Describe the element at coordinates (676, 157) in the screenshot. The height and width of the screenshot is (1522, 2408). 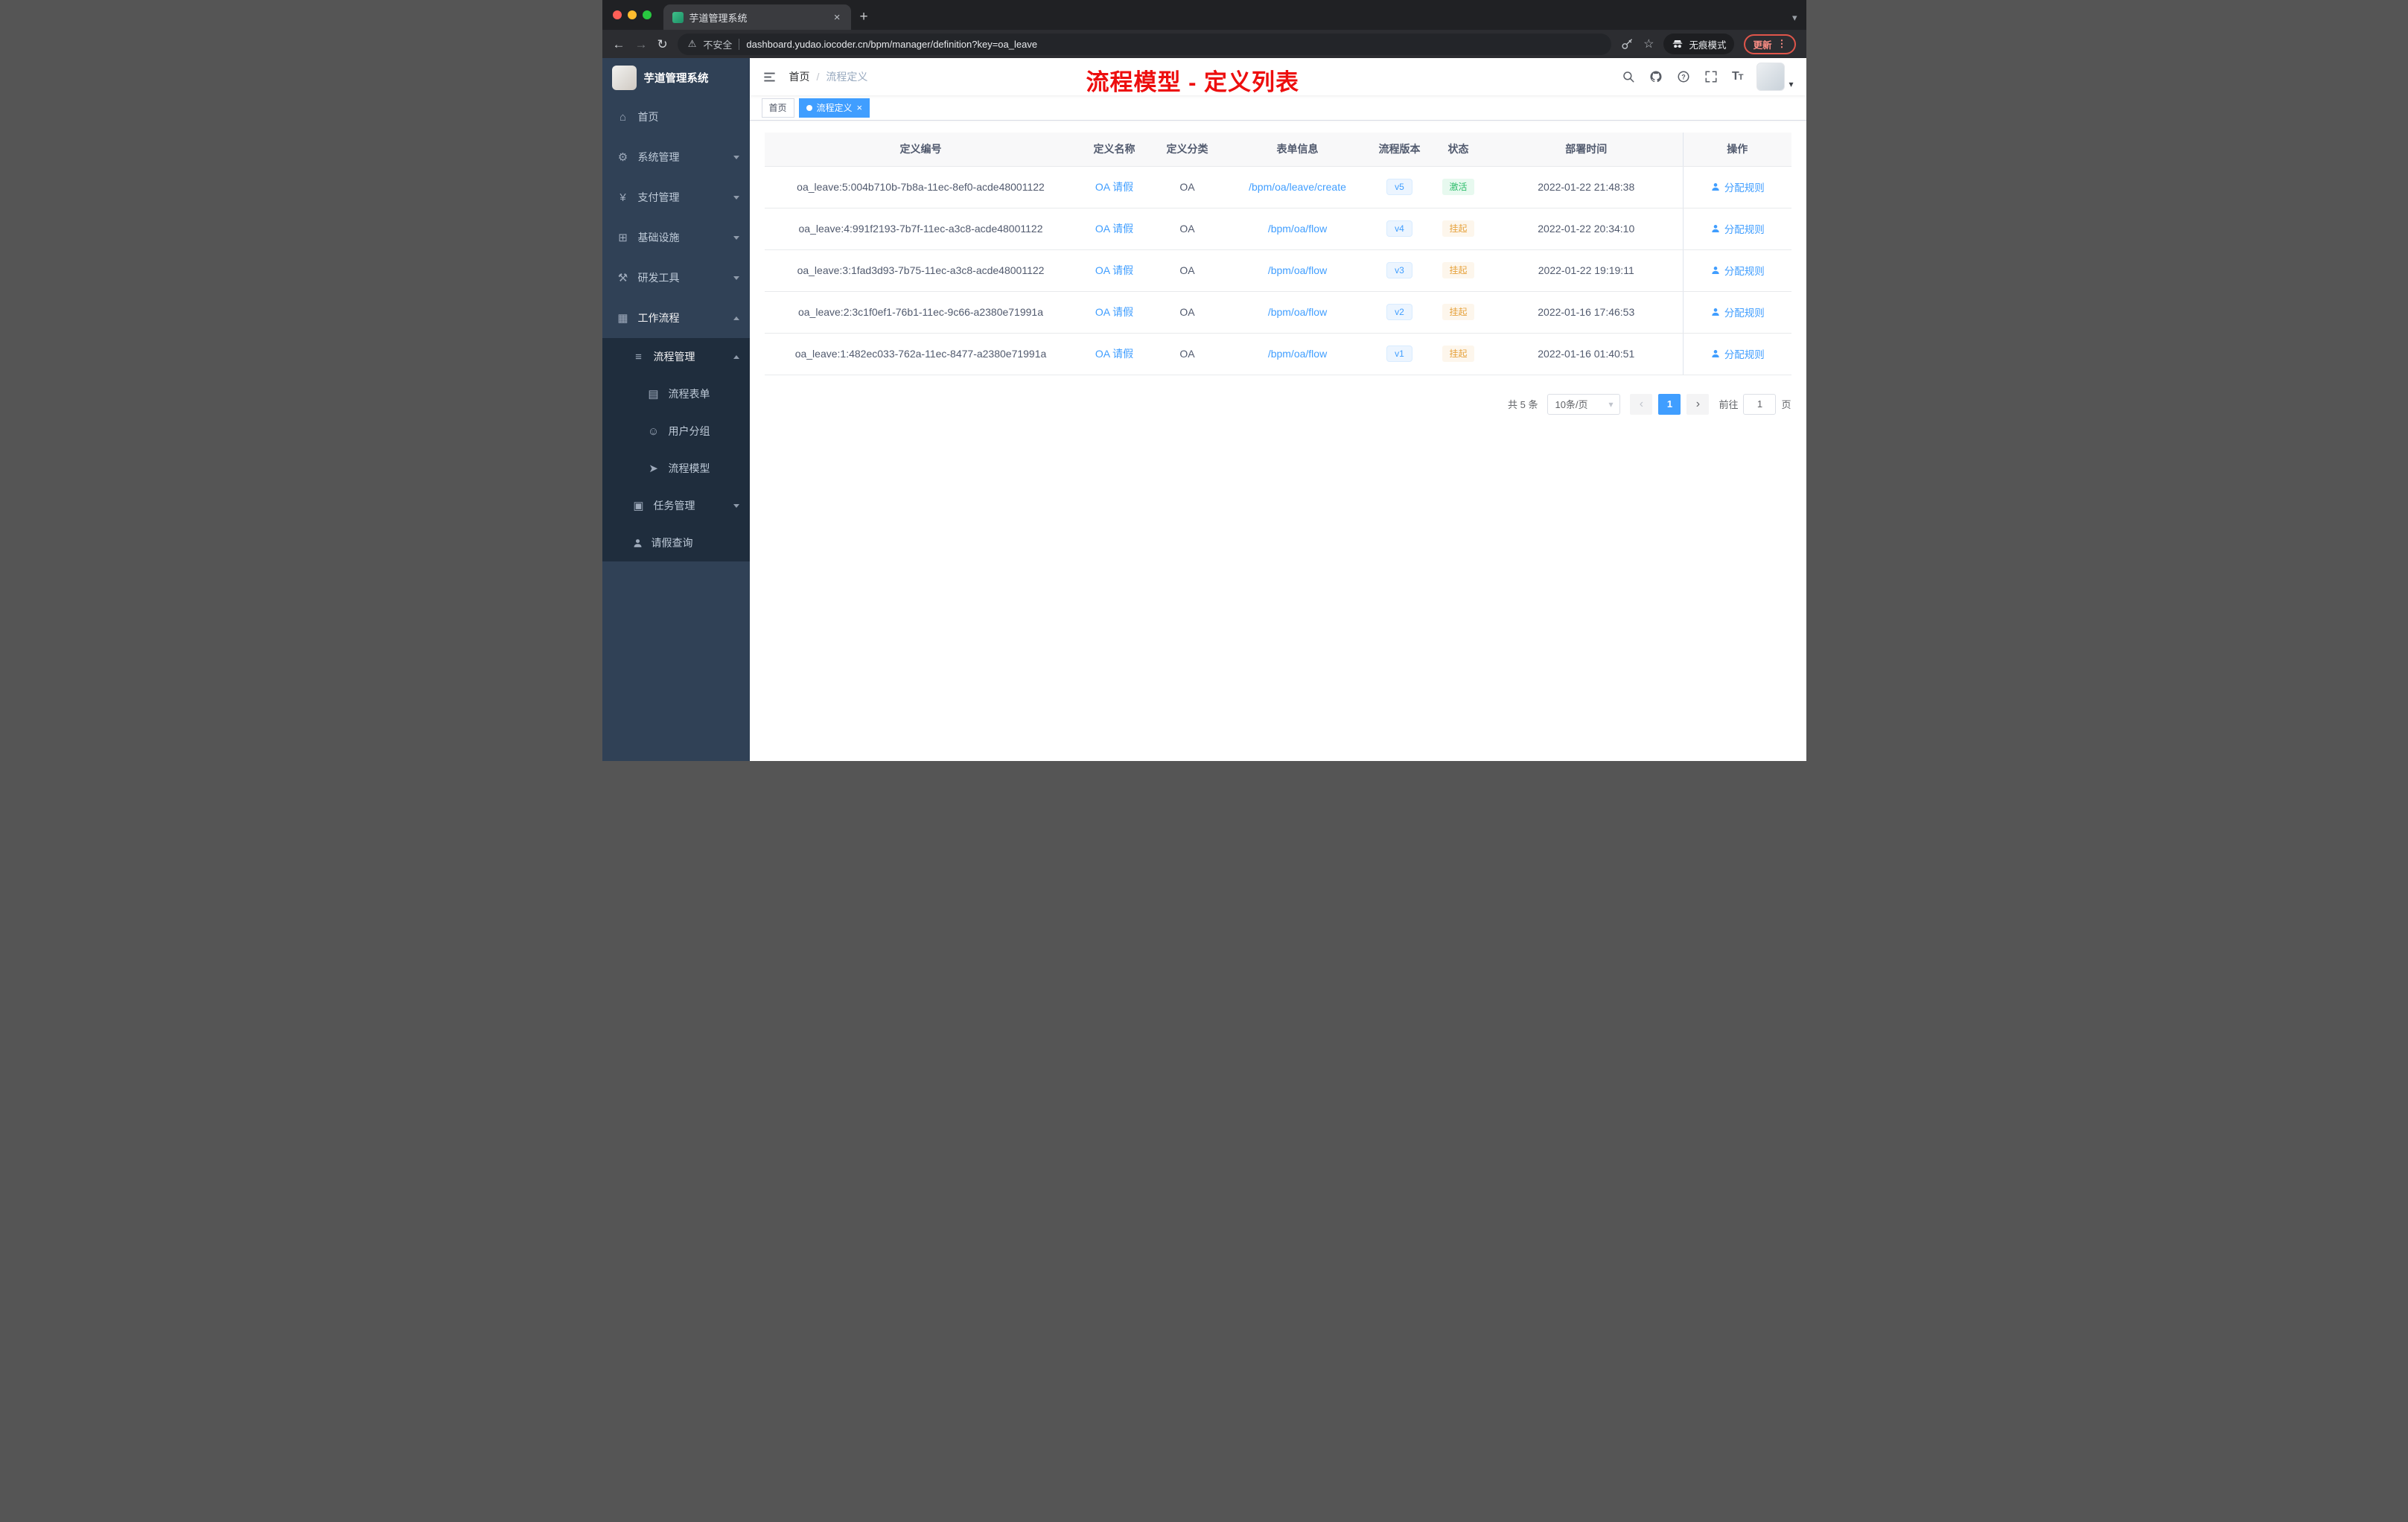
I see `sidebar-item-system: ⚙ 系统管理` at that location.